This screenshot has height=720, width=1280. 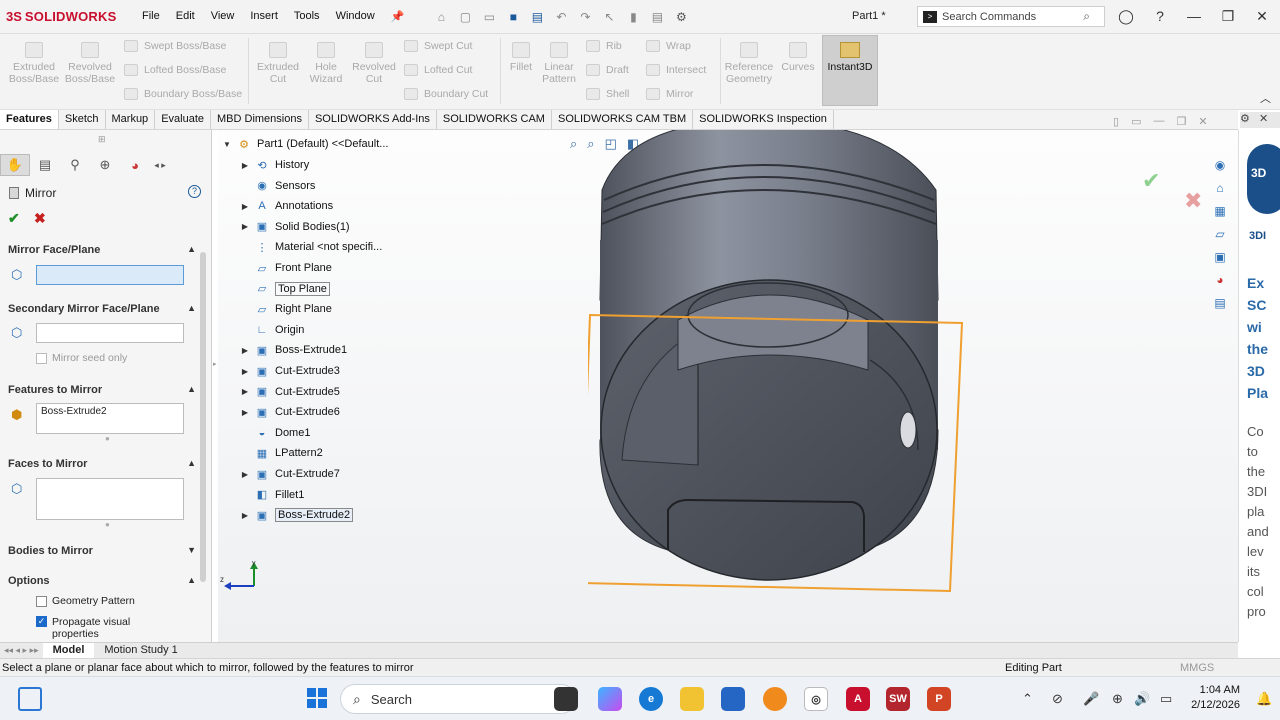 I want to click on tree-item: ▱ Front Plane, so click(x=284, y=268).